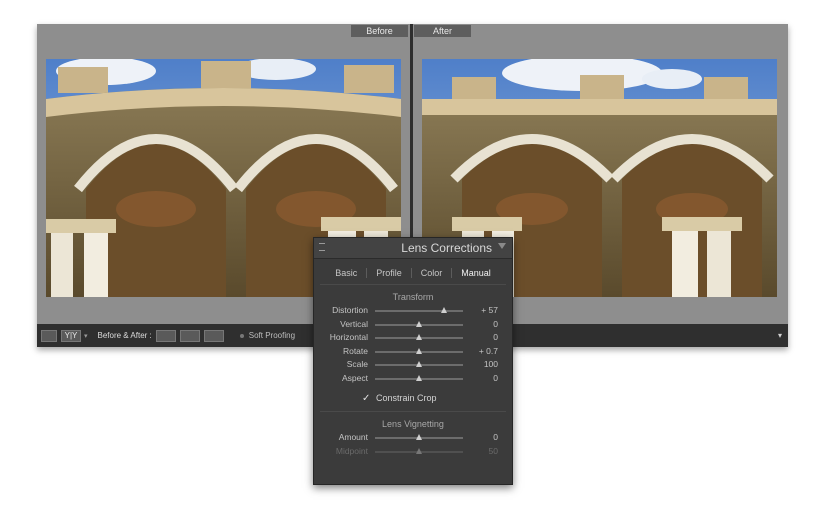 Image resolution: width=825 pixels, height=512 pixels. I want to click on after-label: After, so click(442, 31).